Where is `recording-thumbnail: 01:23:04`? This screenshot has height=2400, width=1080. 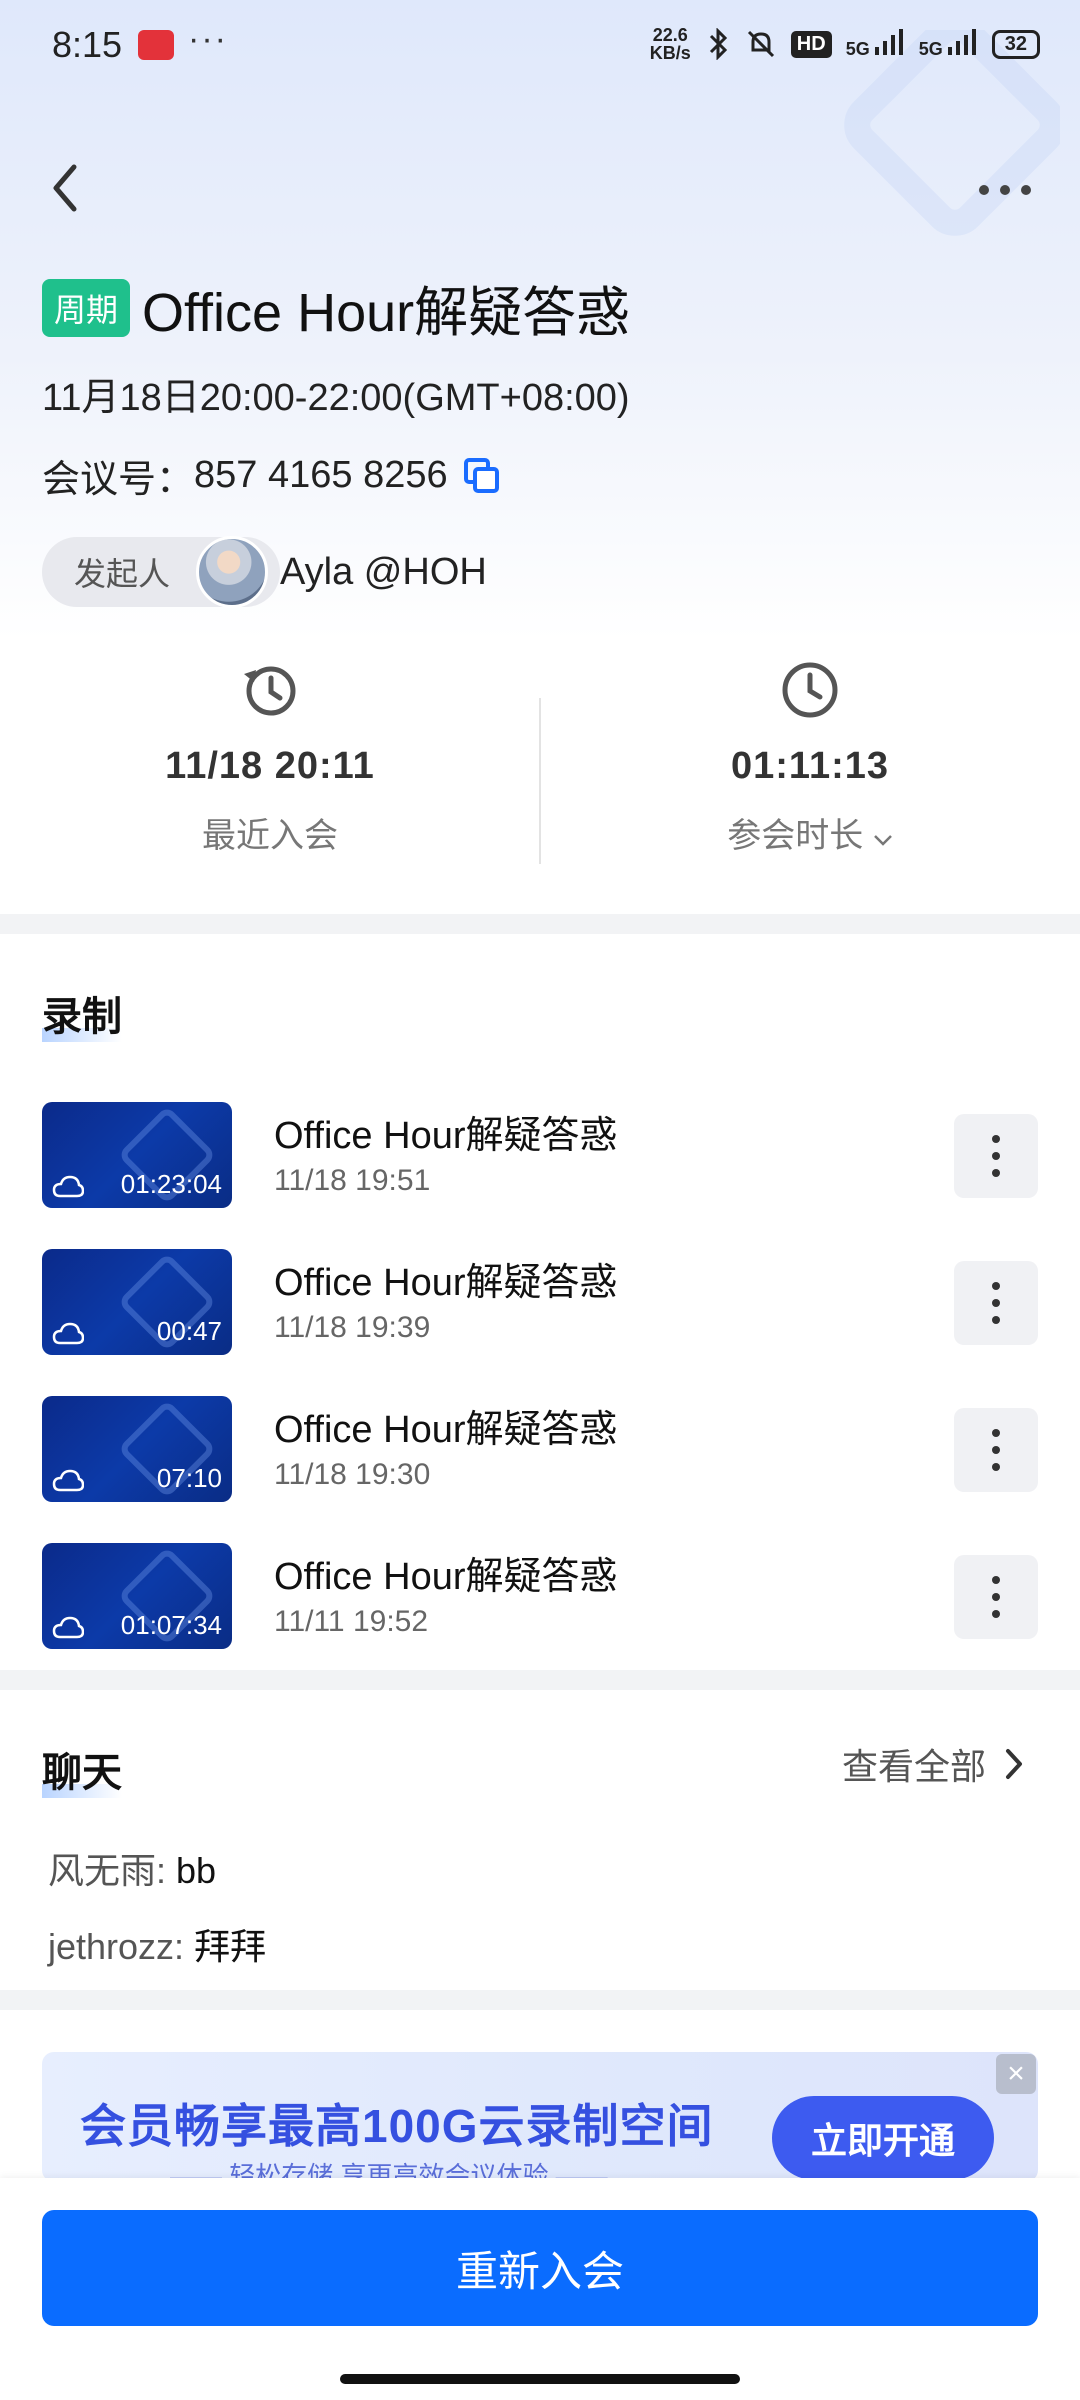 recording-thumbnail: 01:23:04 is located at coordinates (137, 1155).